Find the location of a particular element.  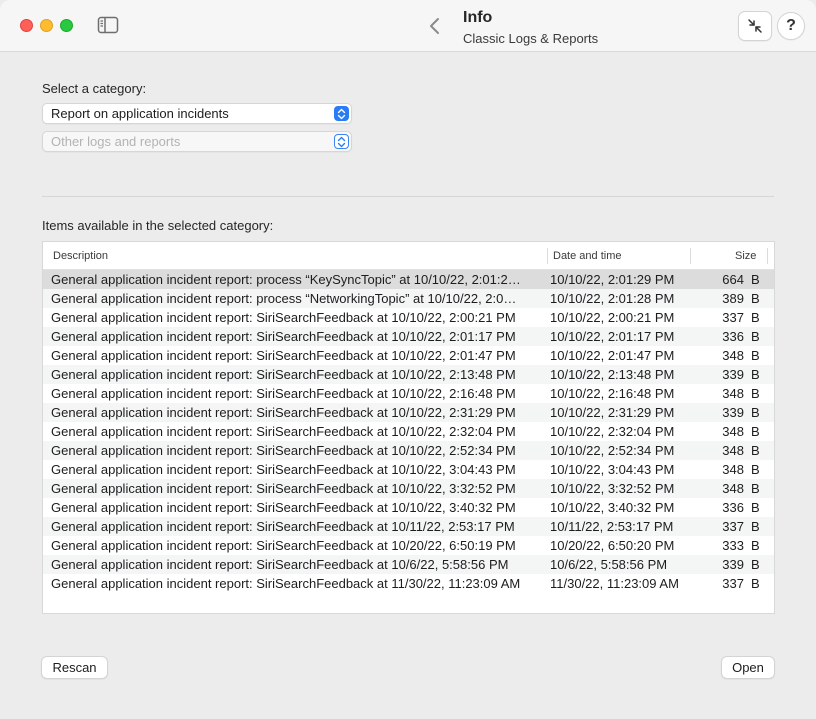

column-header-date: Date and time is located at coordinates (587, 256).